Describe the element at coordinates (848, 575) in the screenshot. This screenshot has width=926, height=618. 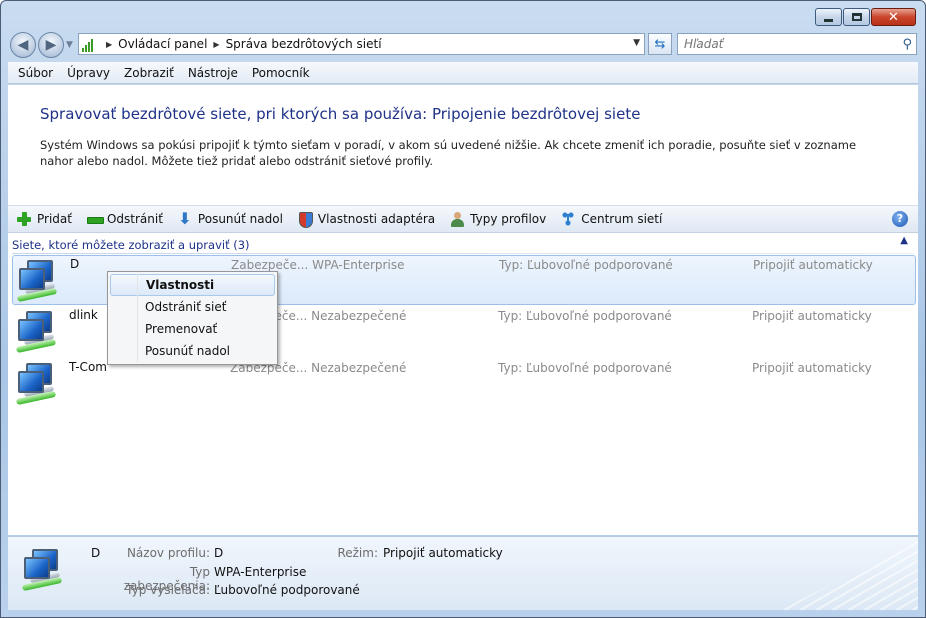
I see `decorative-swoosh` at that location.